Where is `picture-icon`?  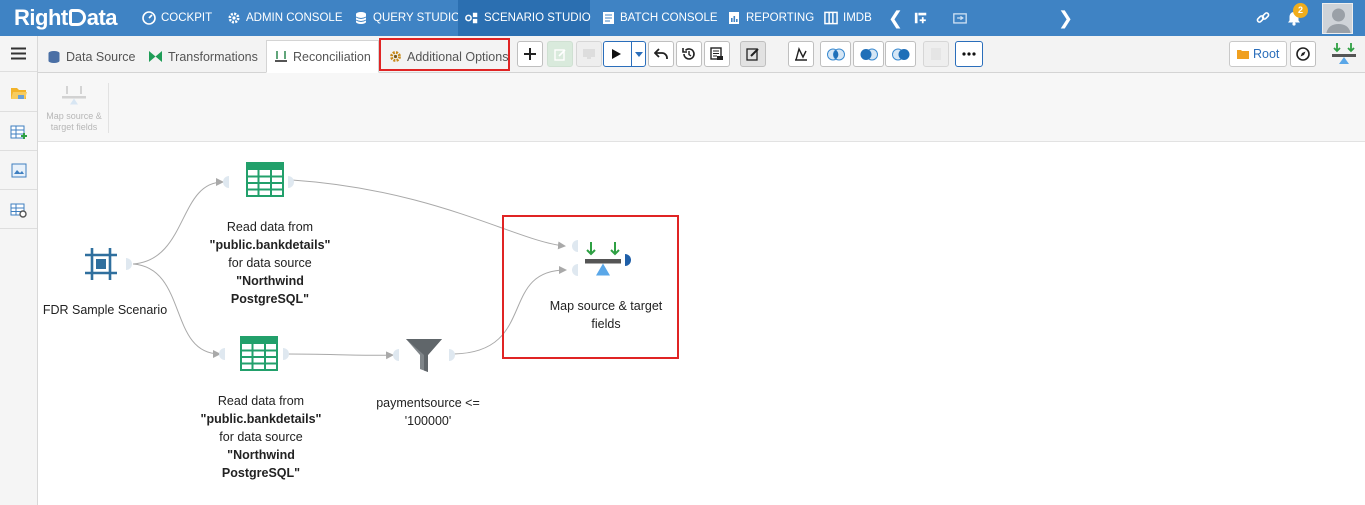
picture-icon is located at coordinates (18, 170).